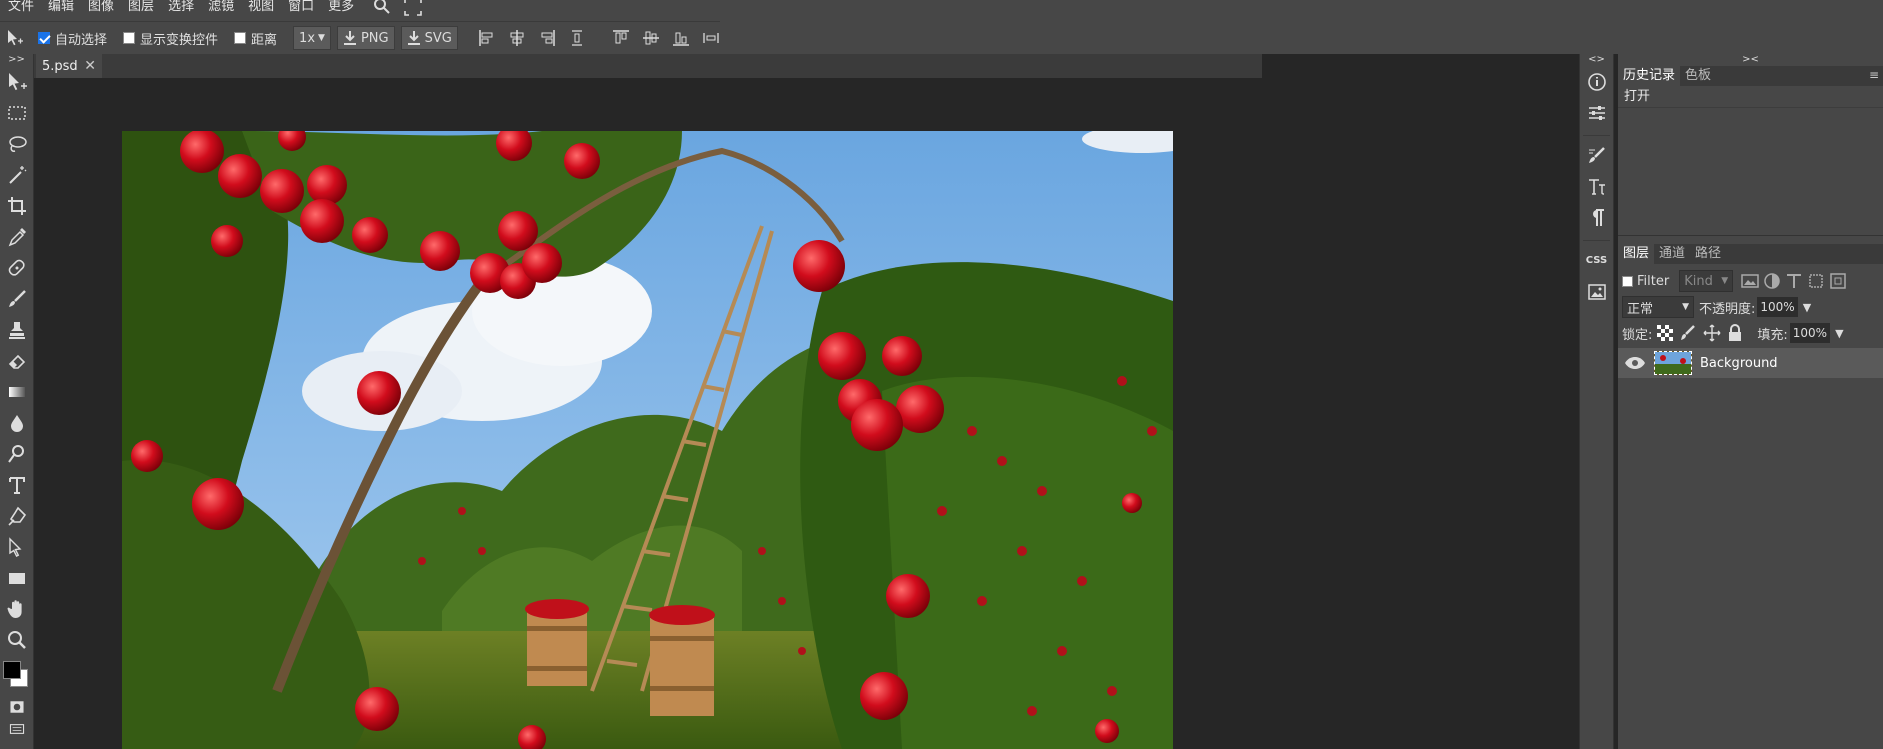 This screenshot has height=749, width=1883. I want to click on opacity-dropdown-icon: ▼, so click(1807, 307).